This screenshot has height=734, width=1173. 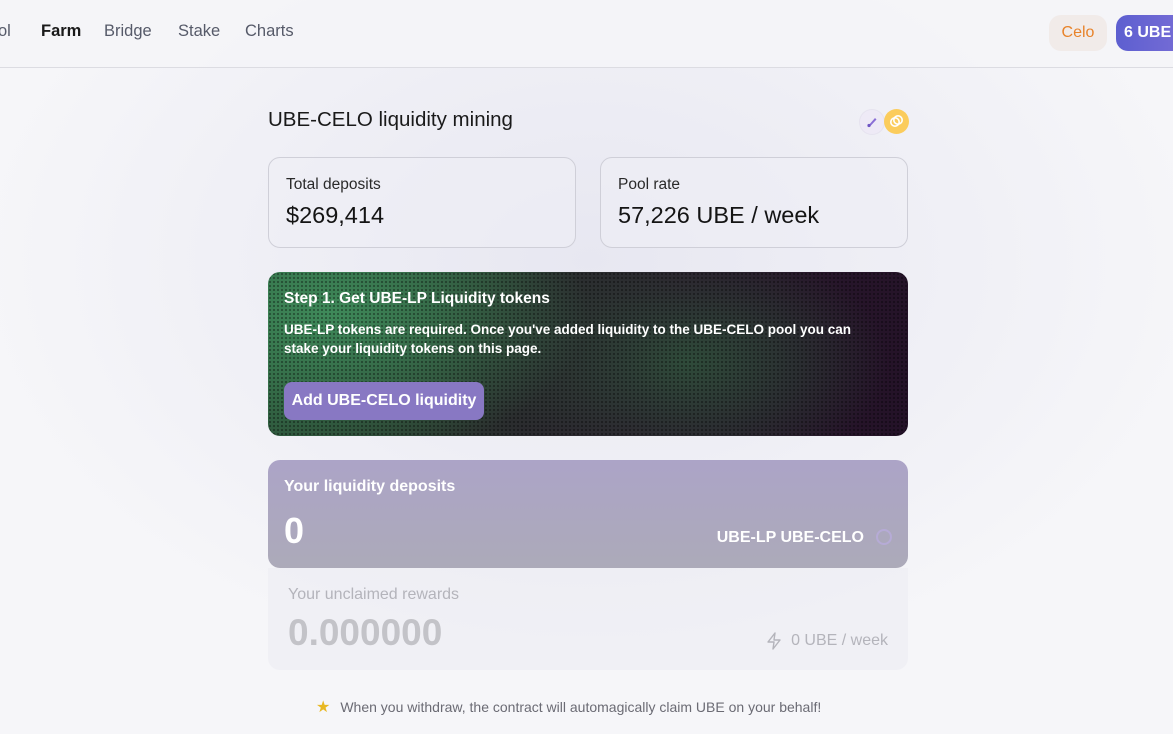 I want to click on pool-rate-card: Pool rate 57,226 UBE / week, so click(x=754, y=202).